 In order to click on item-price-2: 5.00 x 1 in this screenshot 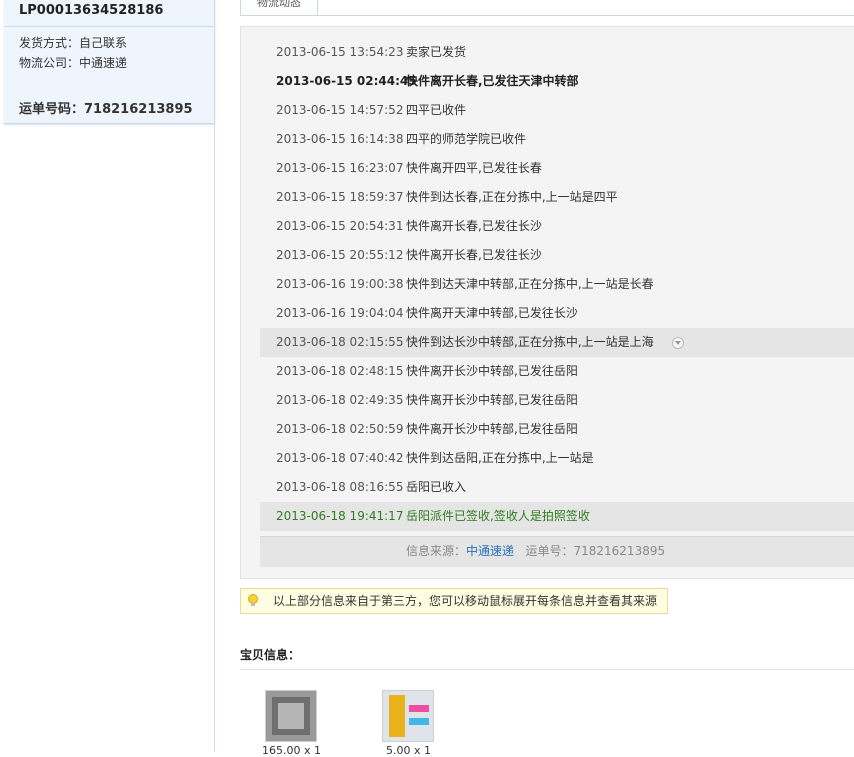, I will do `click(408, 750)`.